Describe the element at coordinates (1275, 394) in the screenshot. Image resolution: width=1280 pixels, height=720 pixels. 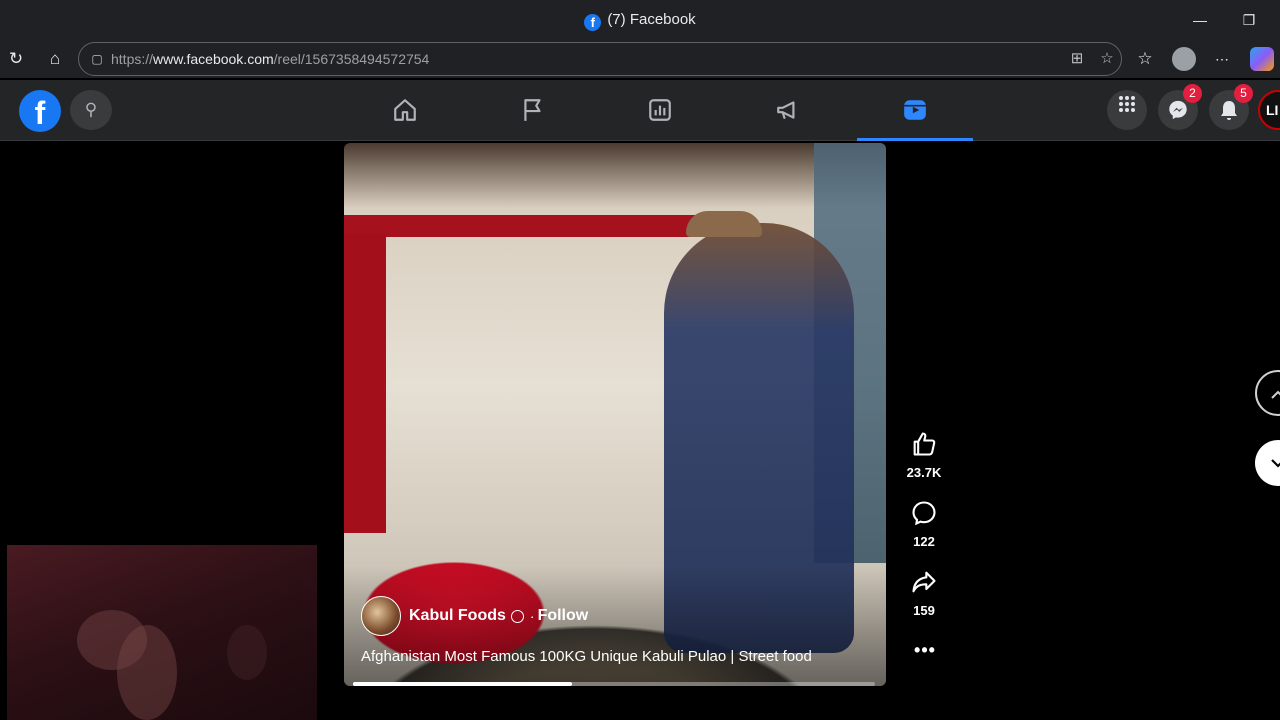
I see `chevron-up-icon` at that location.